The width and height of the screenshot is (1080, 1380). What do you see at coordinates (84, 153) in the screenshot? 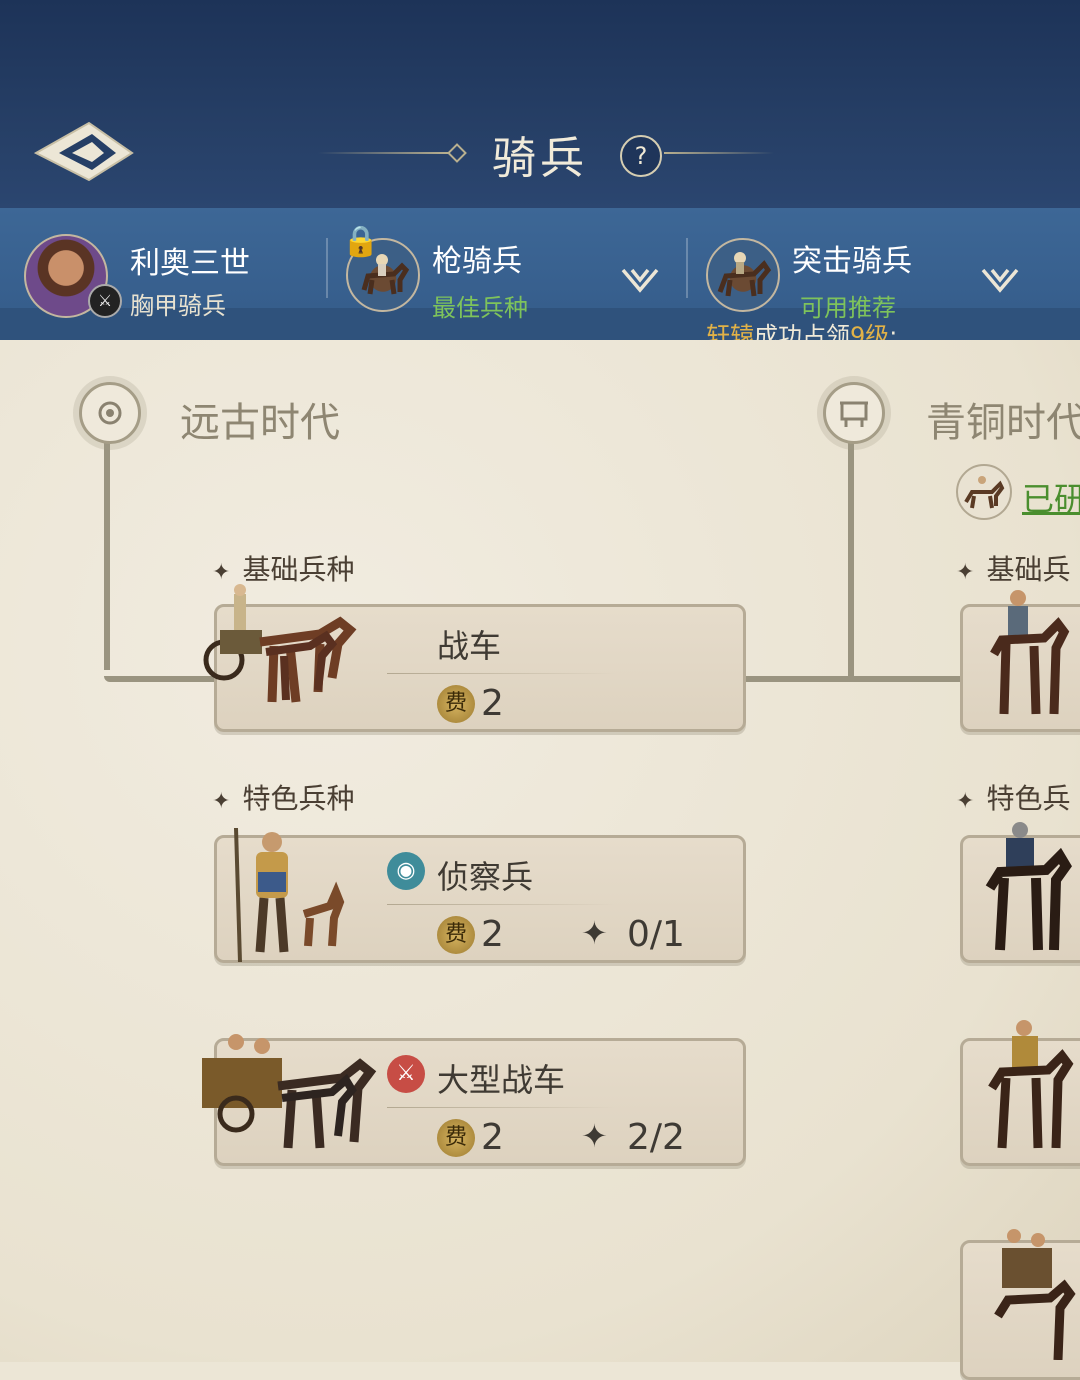
I see `back-arrow-icon` at bounding box center [84, 153].